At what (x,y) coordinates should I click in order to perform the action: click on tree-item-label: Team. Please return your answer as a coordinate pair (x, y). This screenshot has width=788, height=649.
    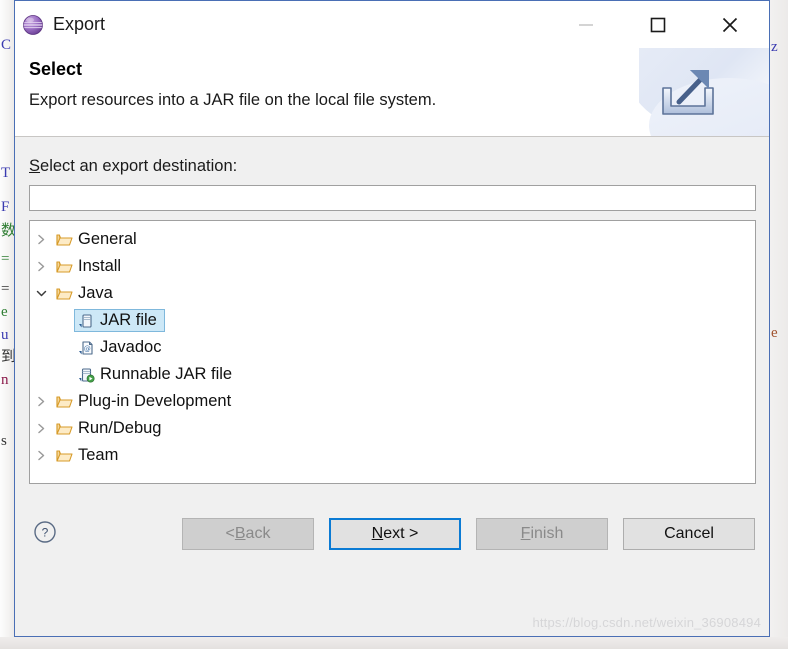
    Looking at the image, I should click on (98, 455).